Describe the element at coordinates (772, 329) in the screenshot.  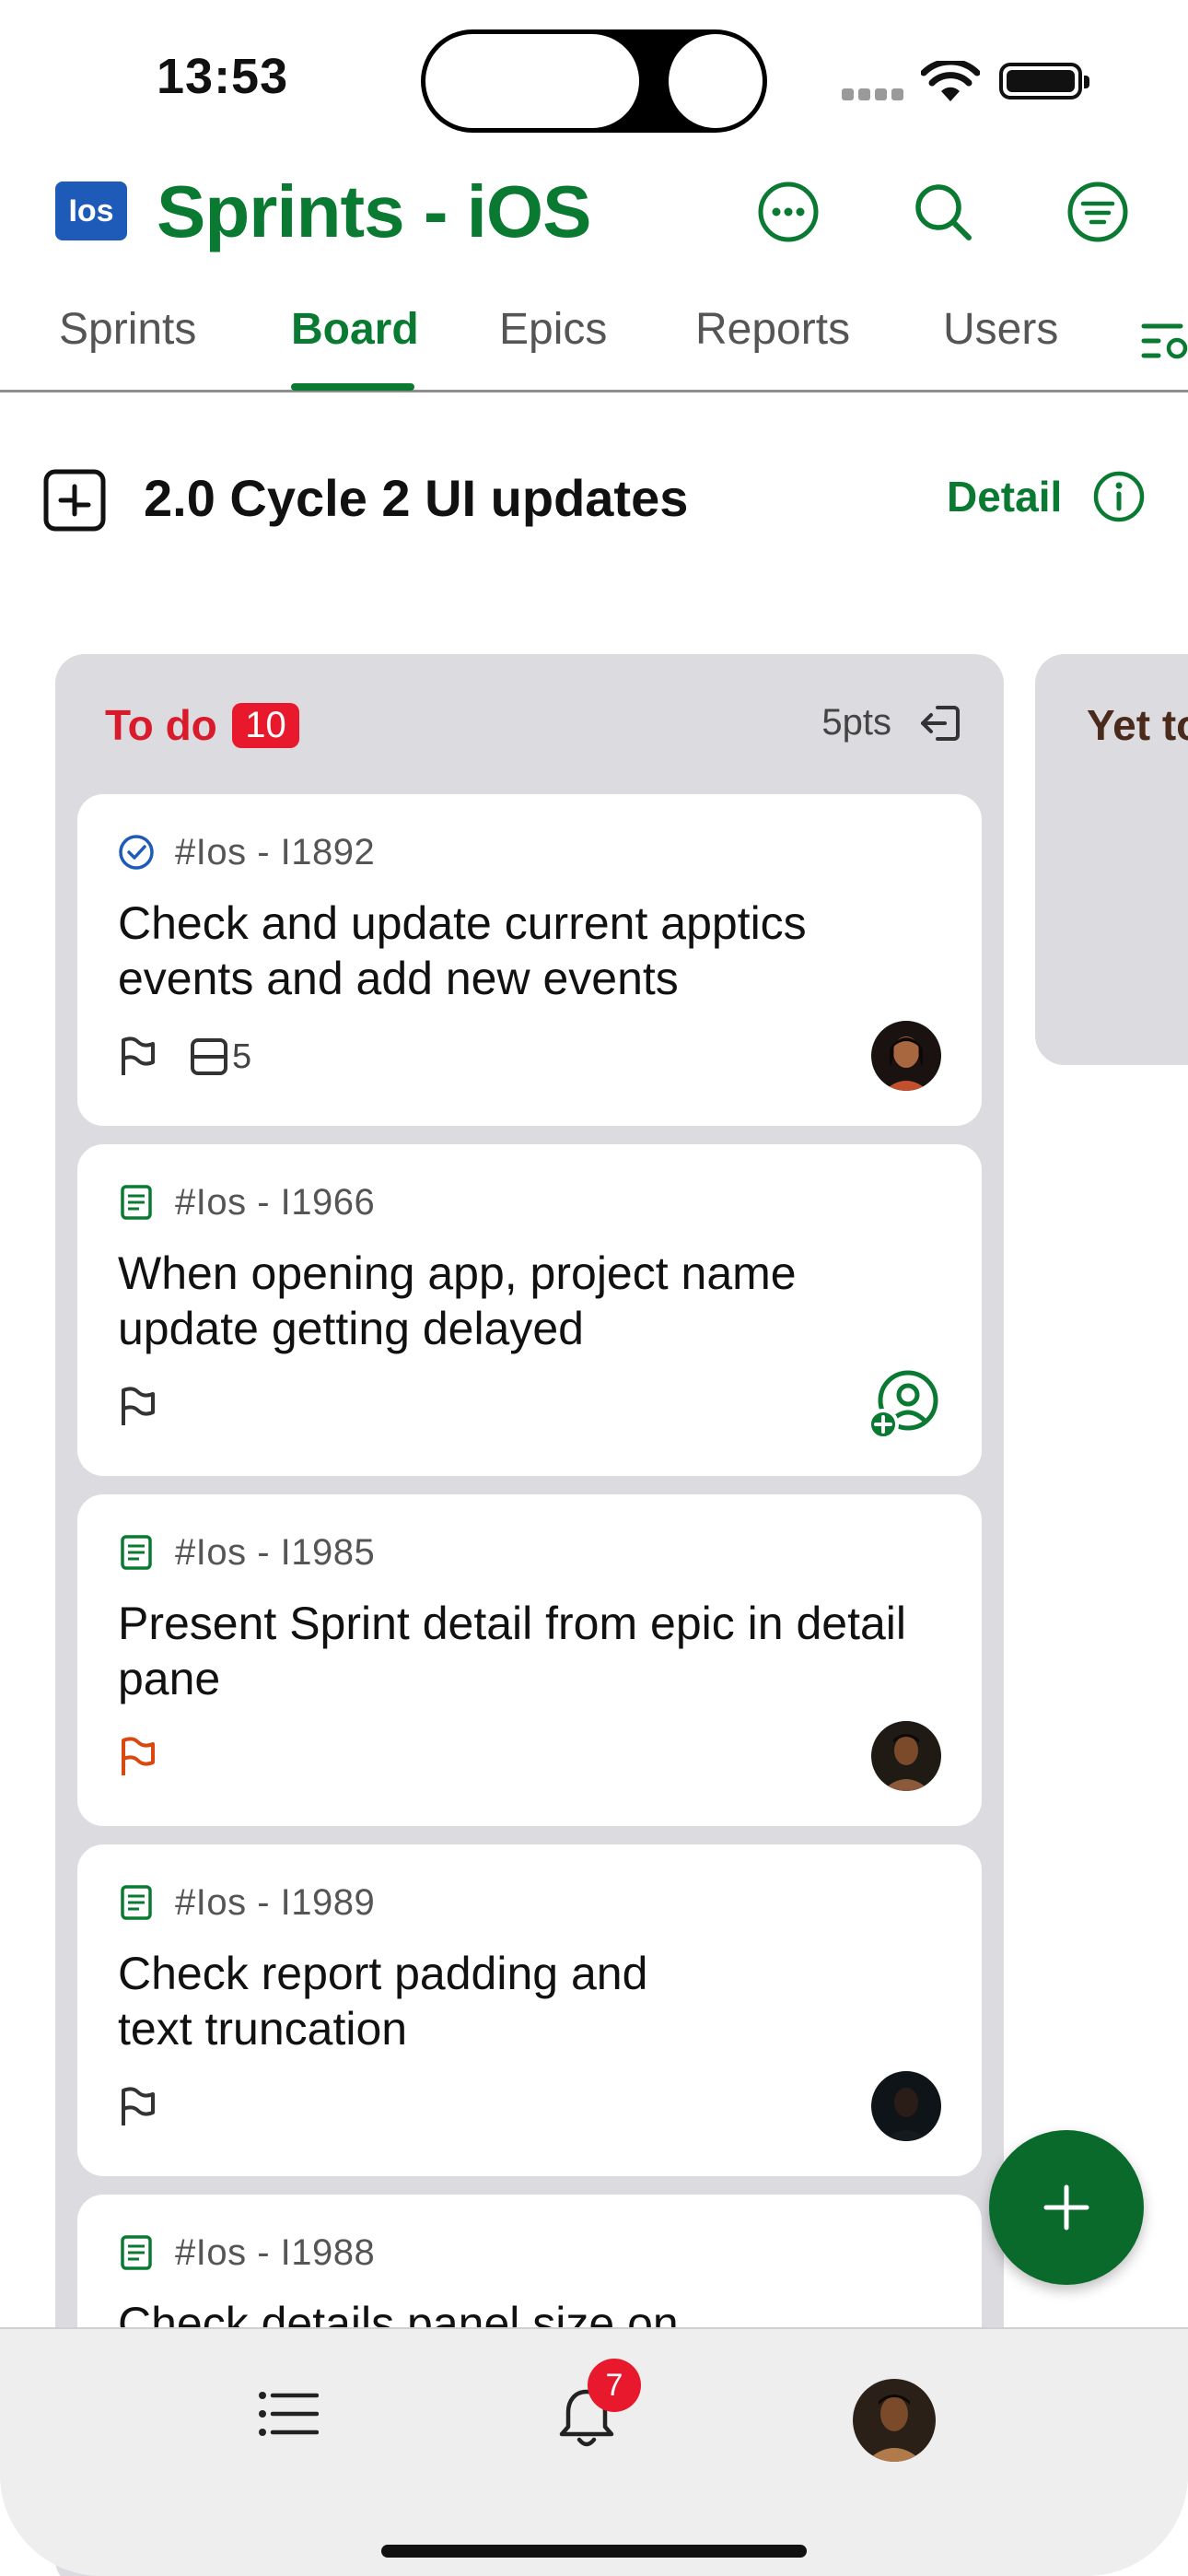
I see `tab-reports: Reports` at that location.